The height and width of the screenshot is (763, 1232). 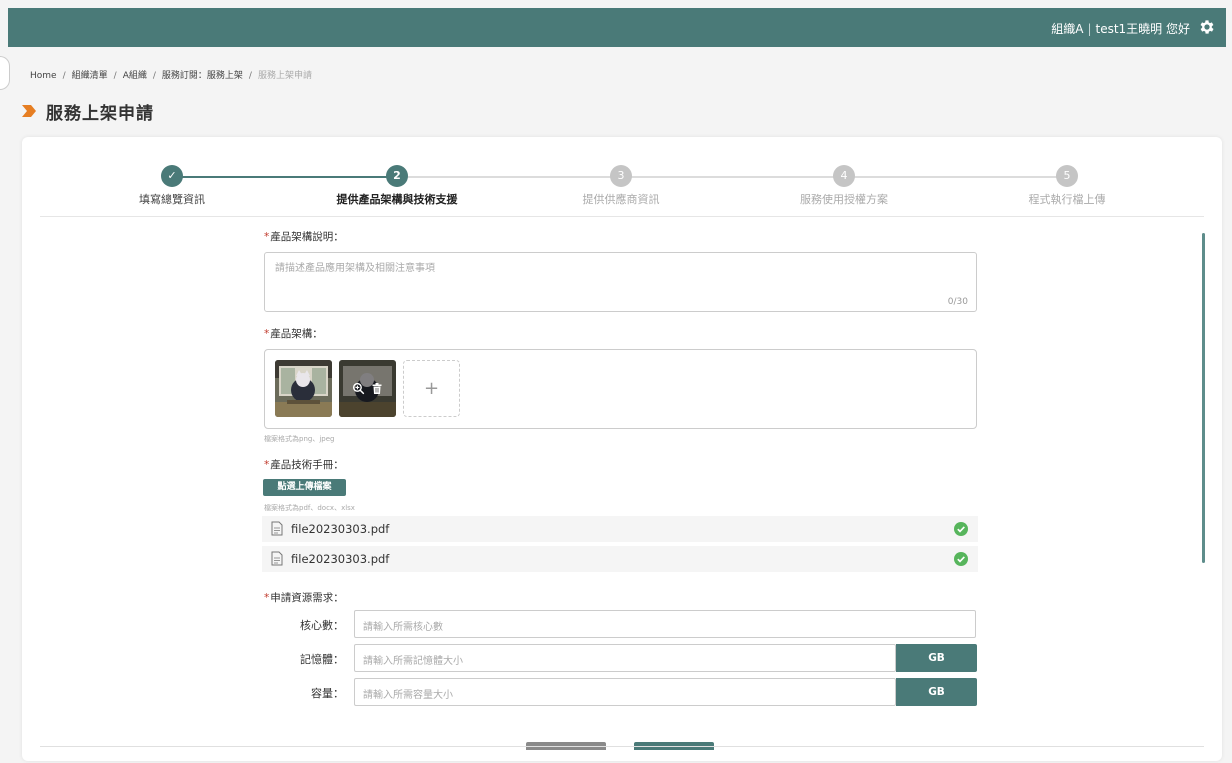 I want to click on breadcrumb-service-subscription: 服務訂閱：服務上架, so click(x=202, y=76).